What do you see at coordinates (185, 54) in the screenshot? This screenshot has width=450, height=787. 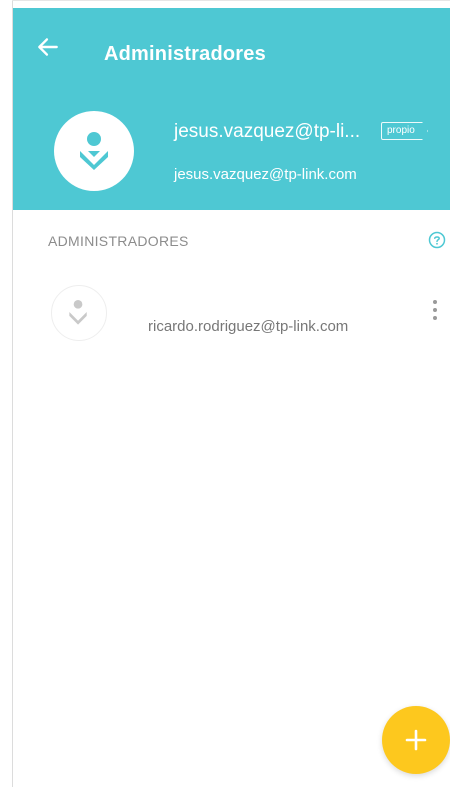 I see `page-title: Administradores` at bounding box center [185, 54].